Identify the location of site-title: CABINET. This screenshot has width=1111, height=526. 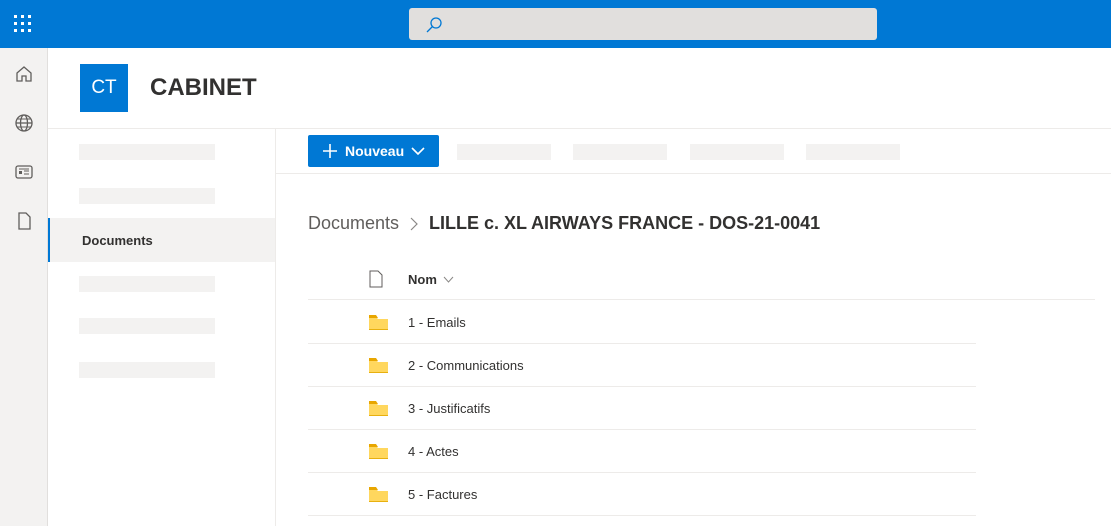
(203, 88).